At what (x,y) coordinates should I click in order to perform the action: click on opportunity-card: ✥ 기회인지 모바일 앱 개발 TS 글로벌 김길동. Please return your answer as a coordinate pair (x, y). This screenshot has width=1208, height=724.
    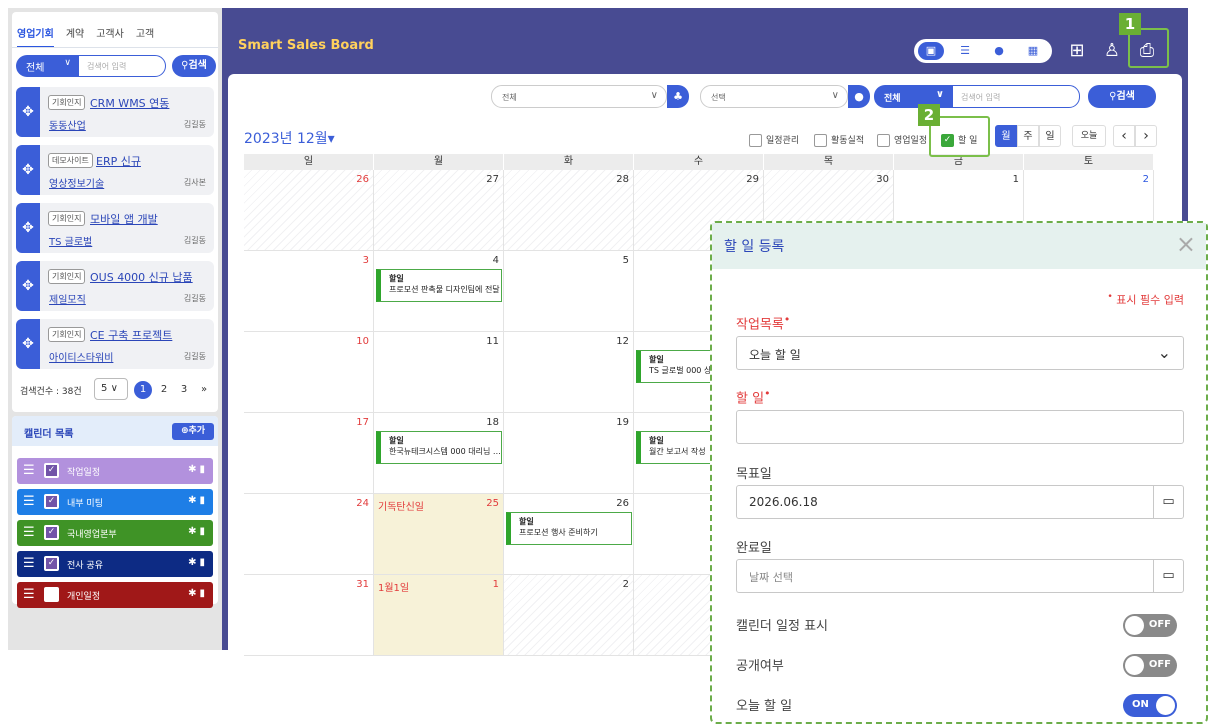
    Looking at the image, I should click on (115, 228).